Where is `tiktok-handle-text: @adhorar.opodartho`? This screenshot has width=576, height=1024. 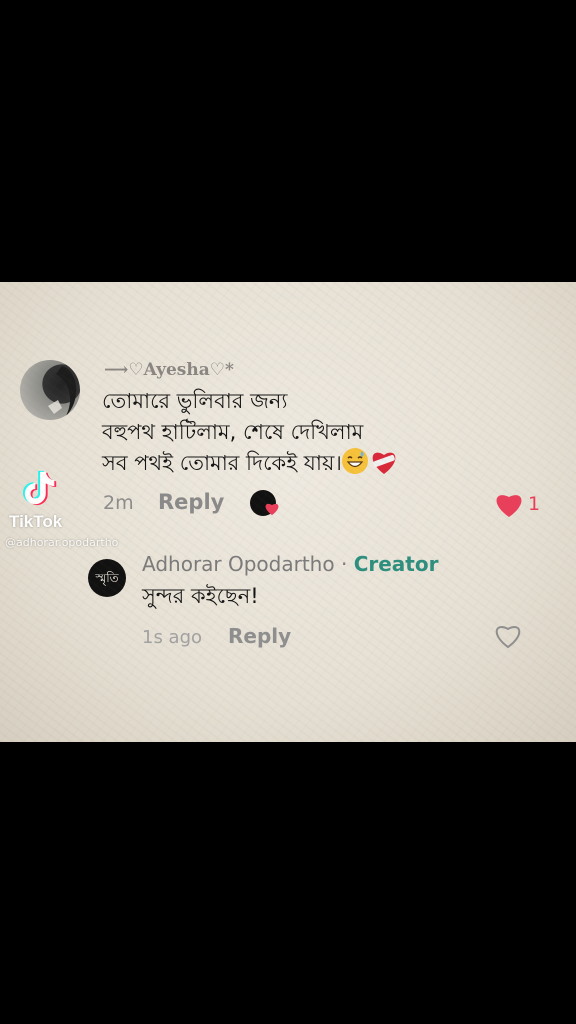 tiktok-handle-text: @adhorar.opodartho is located at coordinates (62, 542).